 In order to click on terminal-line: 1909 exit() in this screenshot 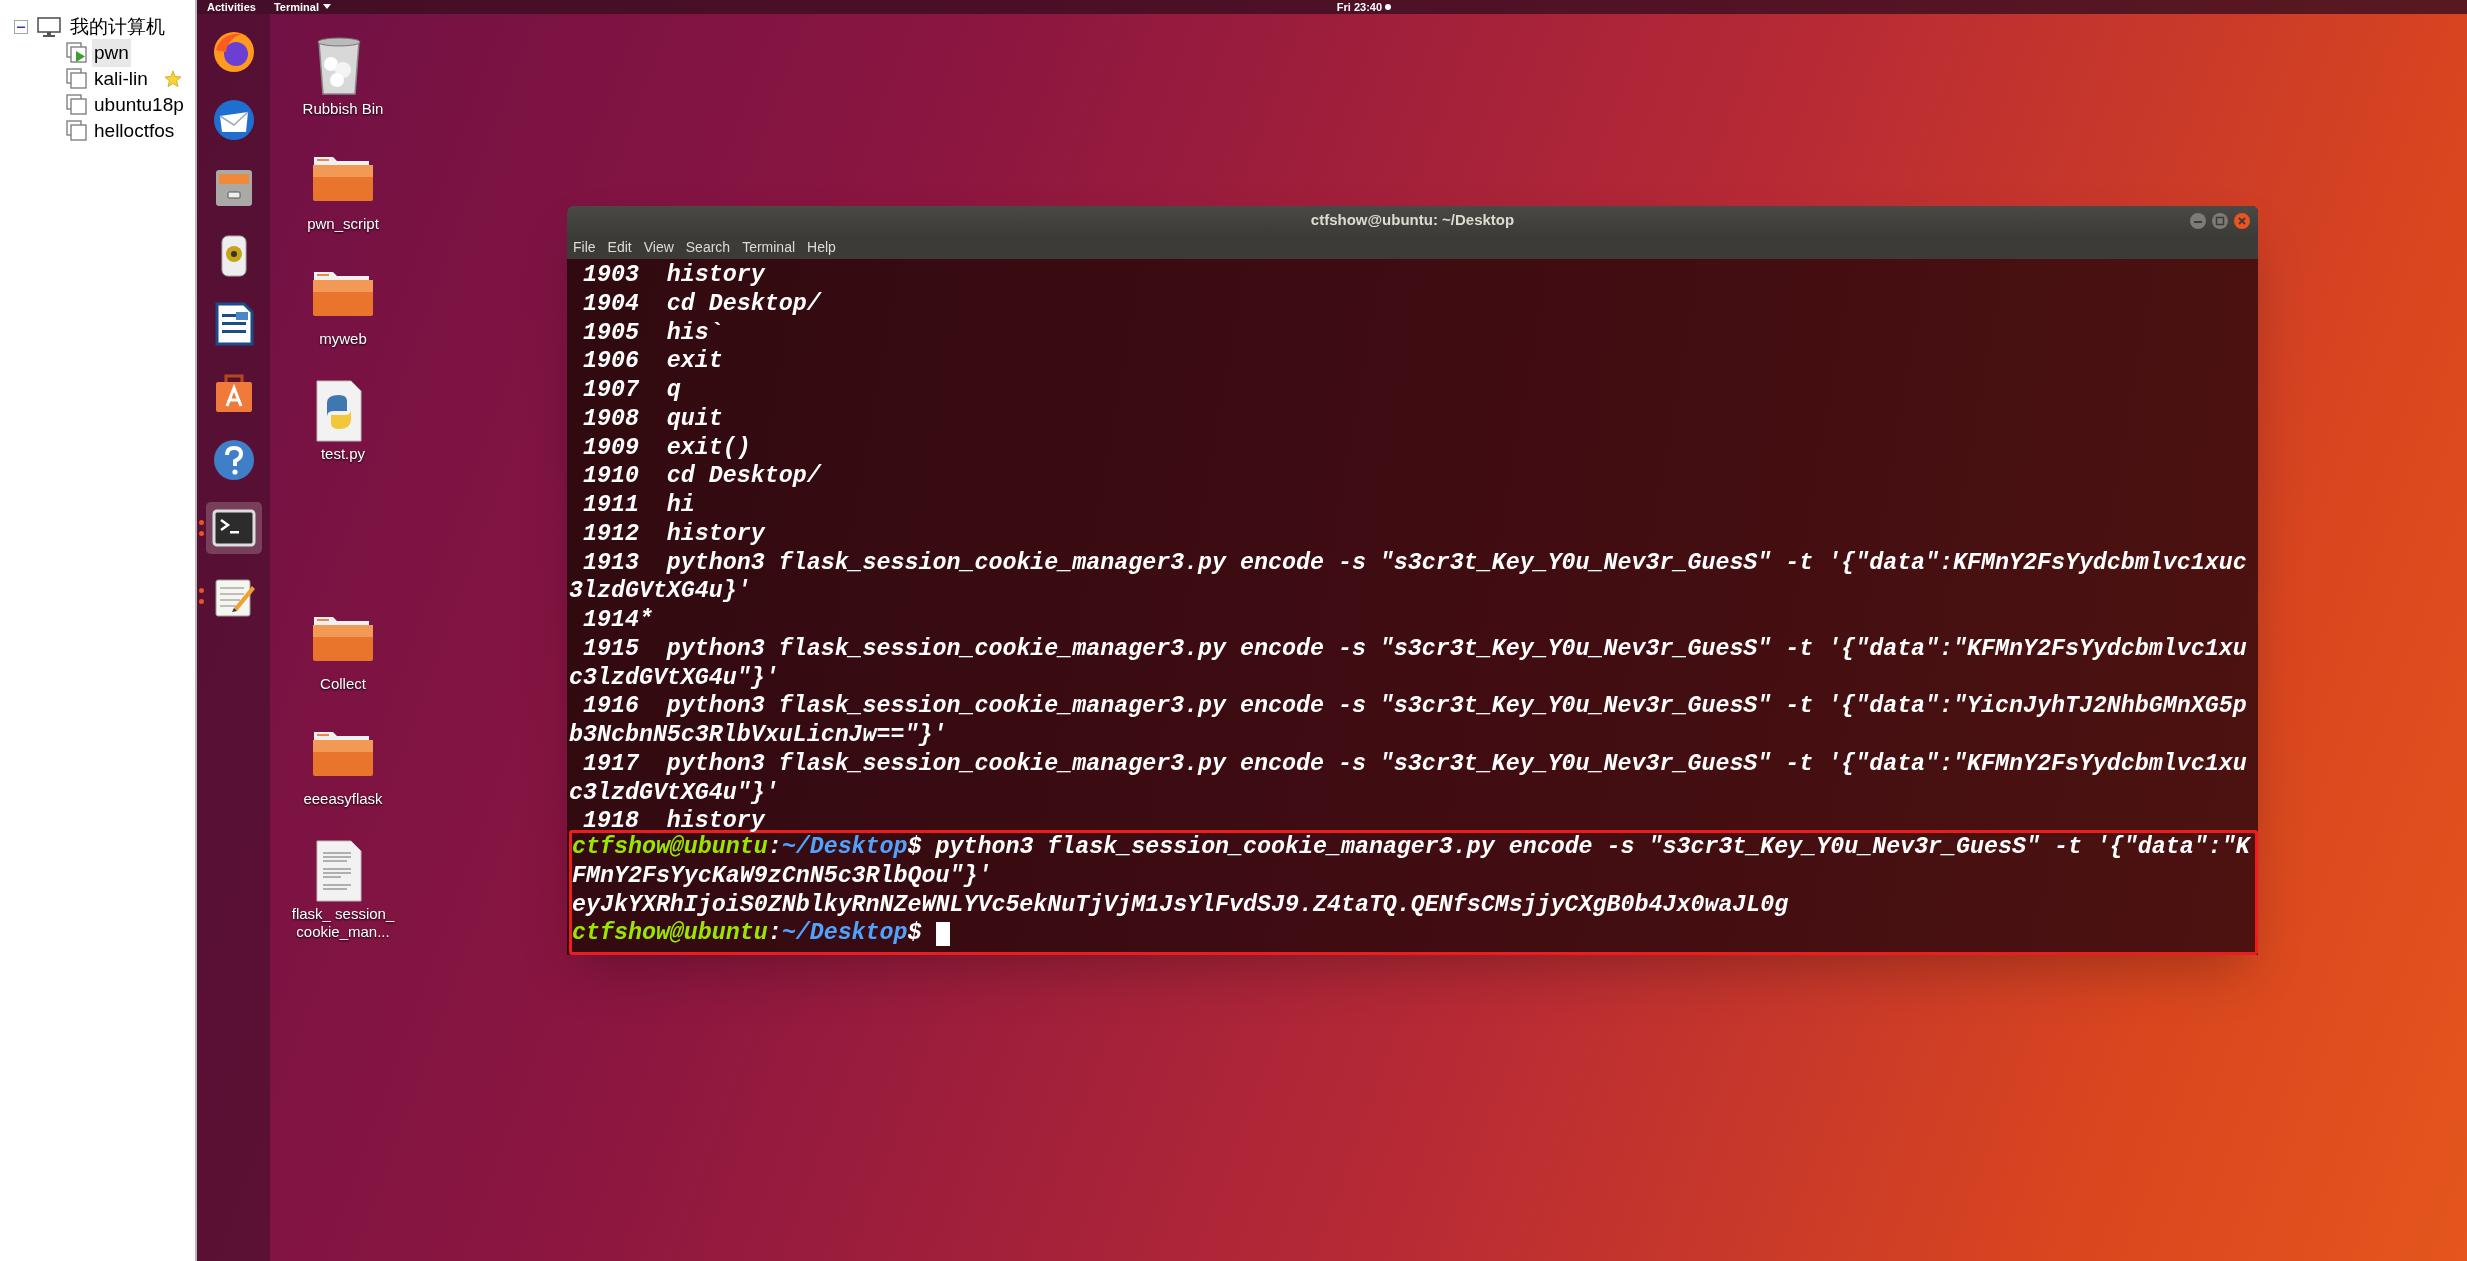, I will do `click(667, 448)`.